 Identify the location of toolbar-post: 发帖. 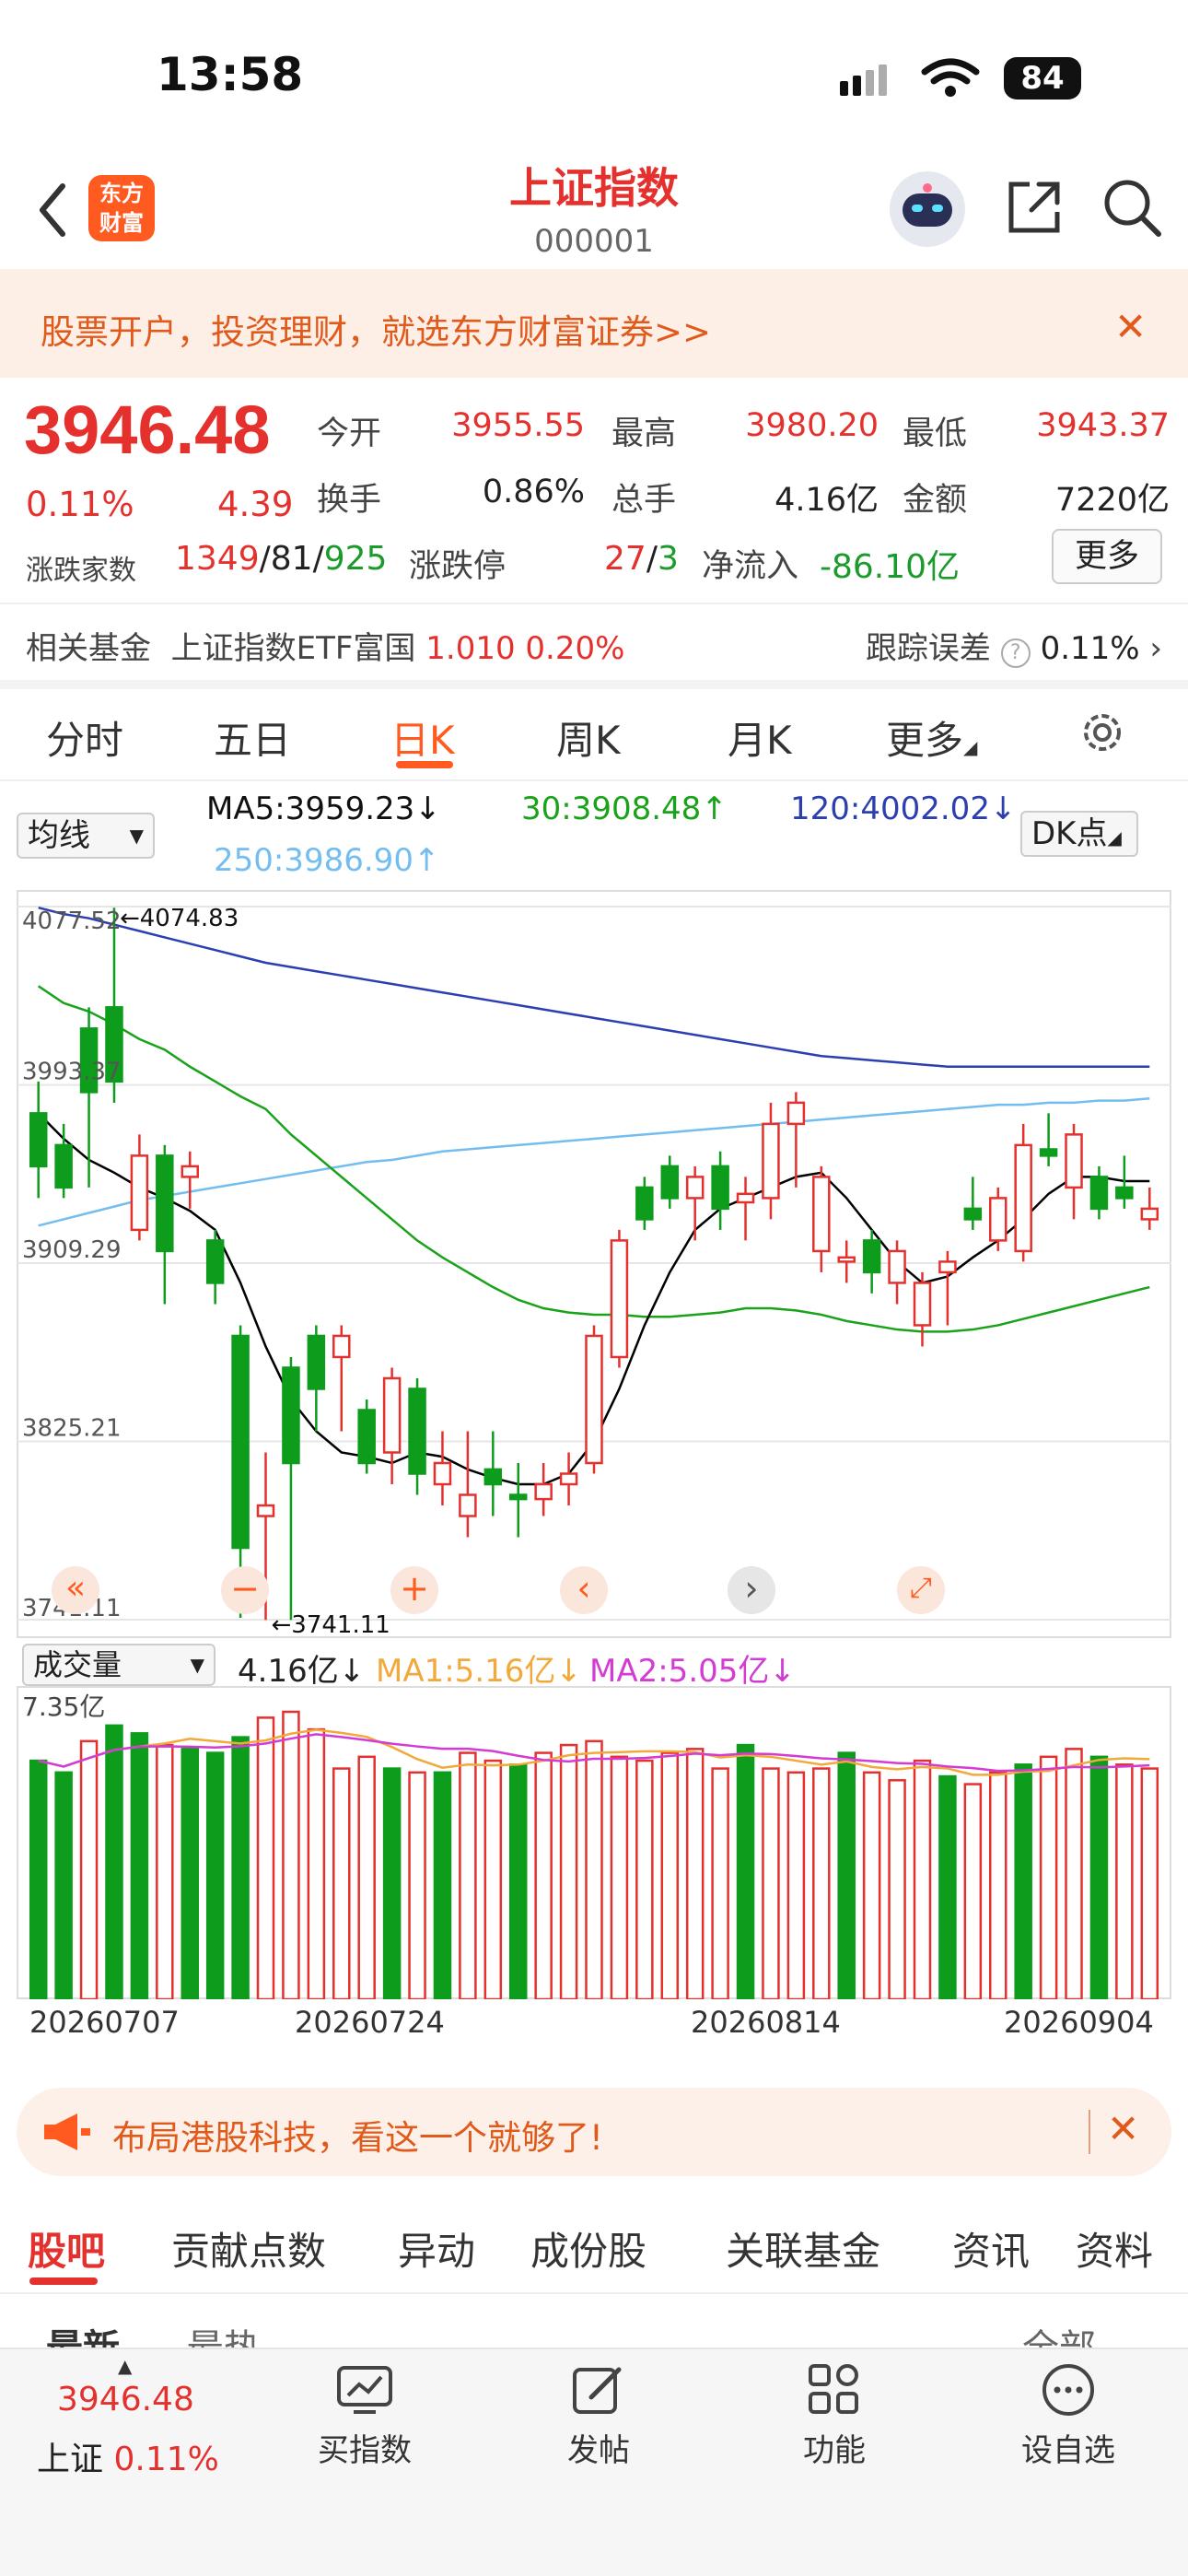
(598, 2447).